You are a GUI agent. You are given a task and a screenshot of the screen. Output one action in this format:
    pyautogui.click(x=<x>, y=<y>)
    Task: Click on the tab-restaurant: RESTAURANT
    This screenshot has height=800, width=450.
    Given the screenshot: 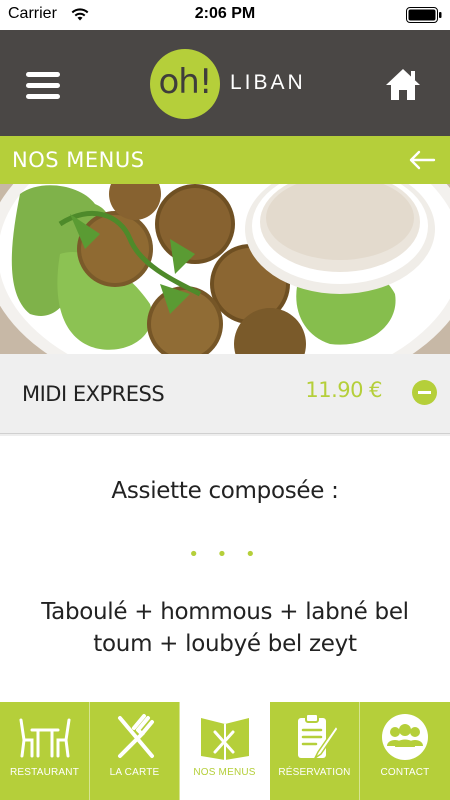 What is the action you would take?
    pyautogui.click(x=45, y=751)
    